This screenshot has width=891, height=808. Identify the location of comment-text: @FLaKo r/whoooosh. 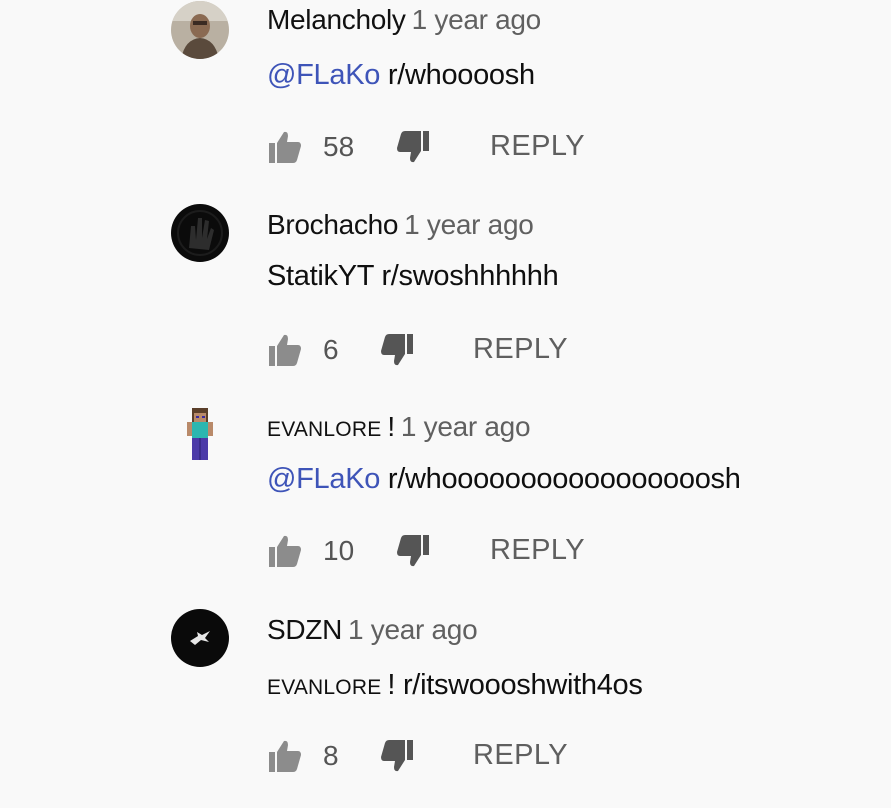
(401, 75).